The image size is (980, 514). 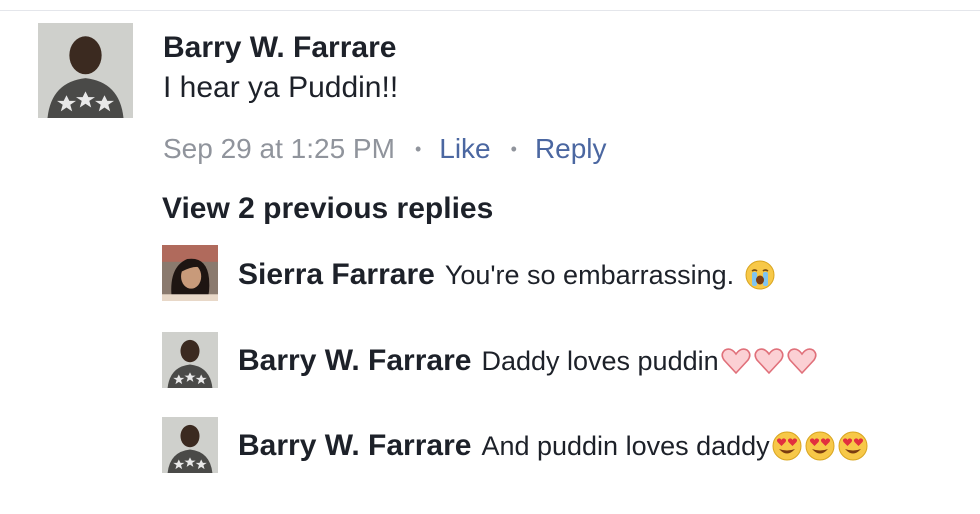 I want to click on comment-author: Barry W. Farrare, so click(x=553, y=48).